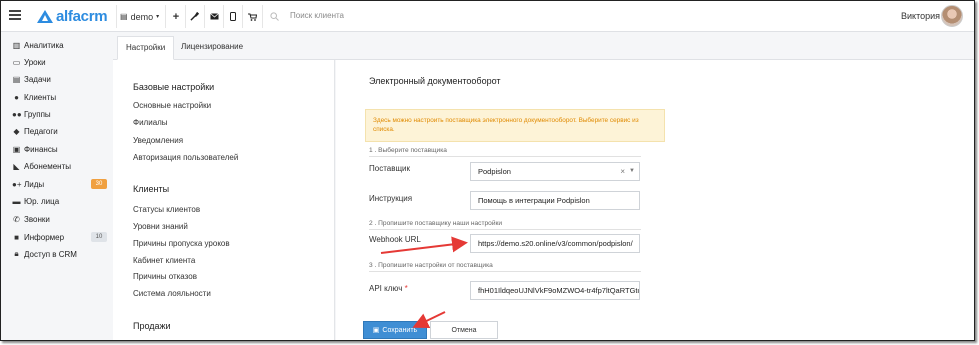  I want to click on group-icon: ●●, so click(17, 114).